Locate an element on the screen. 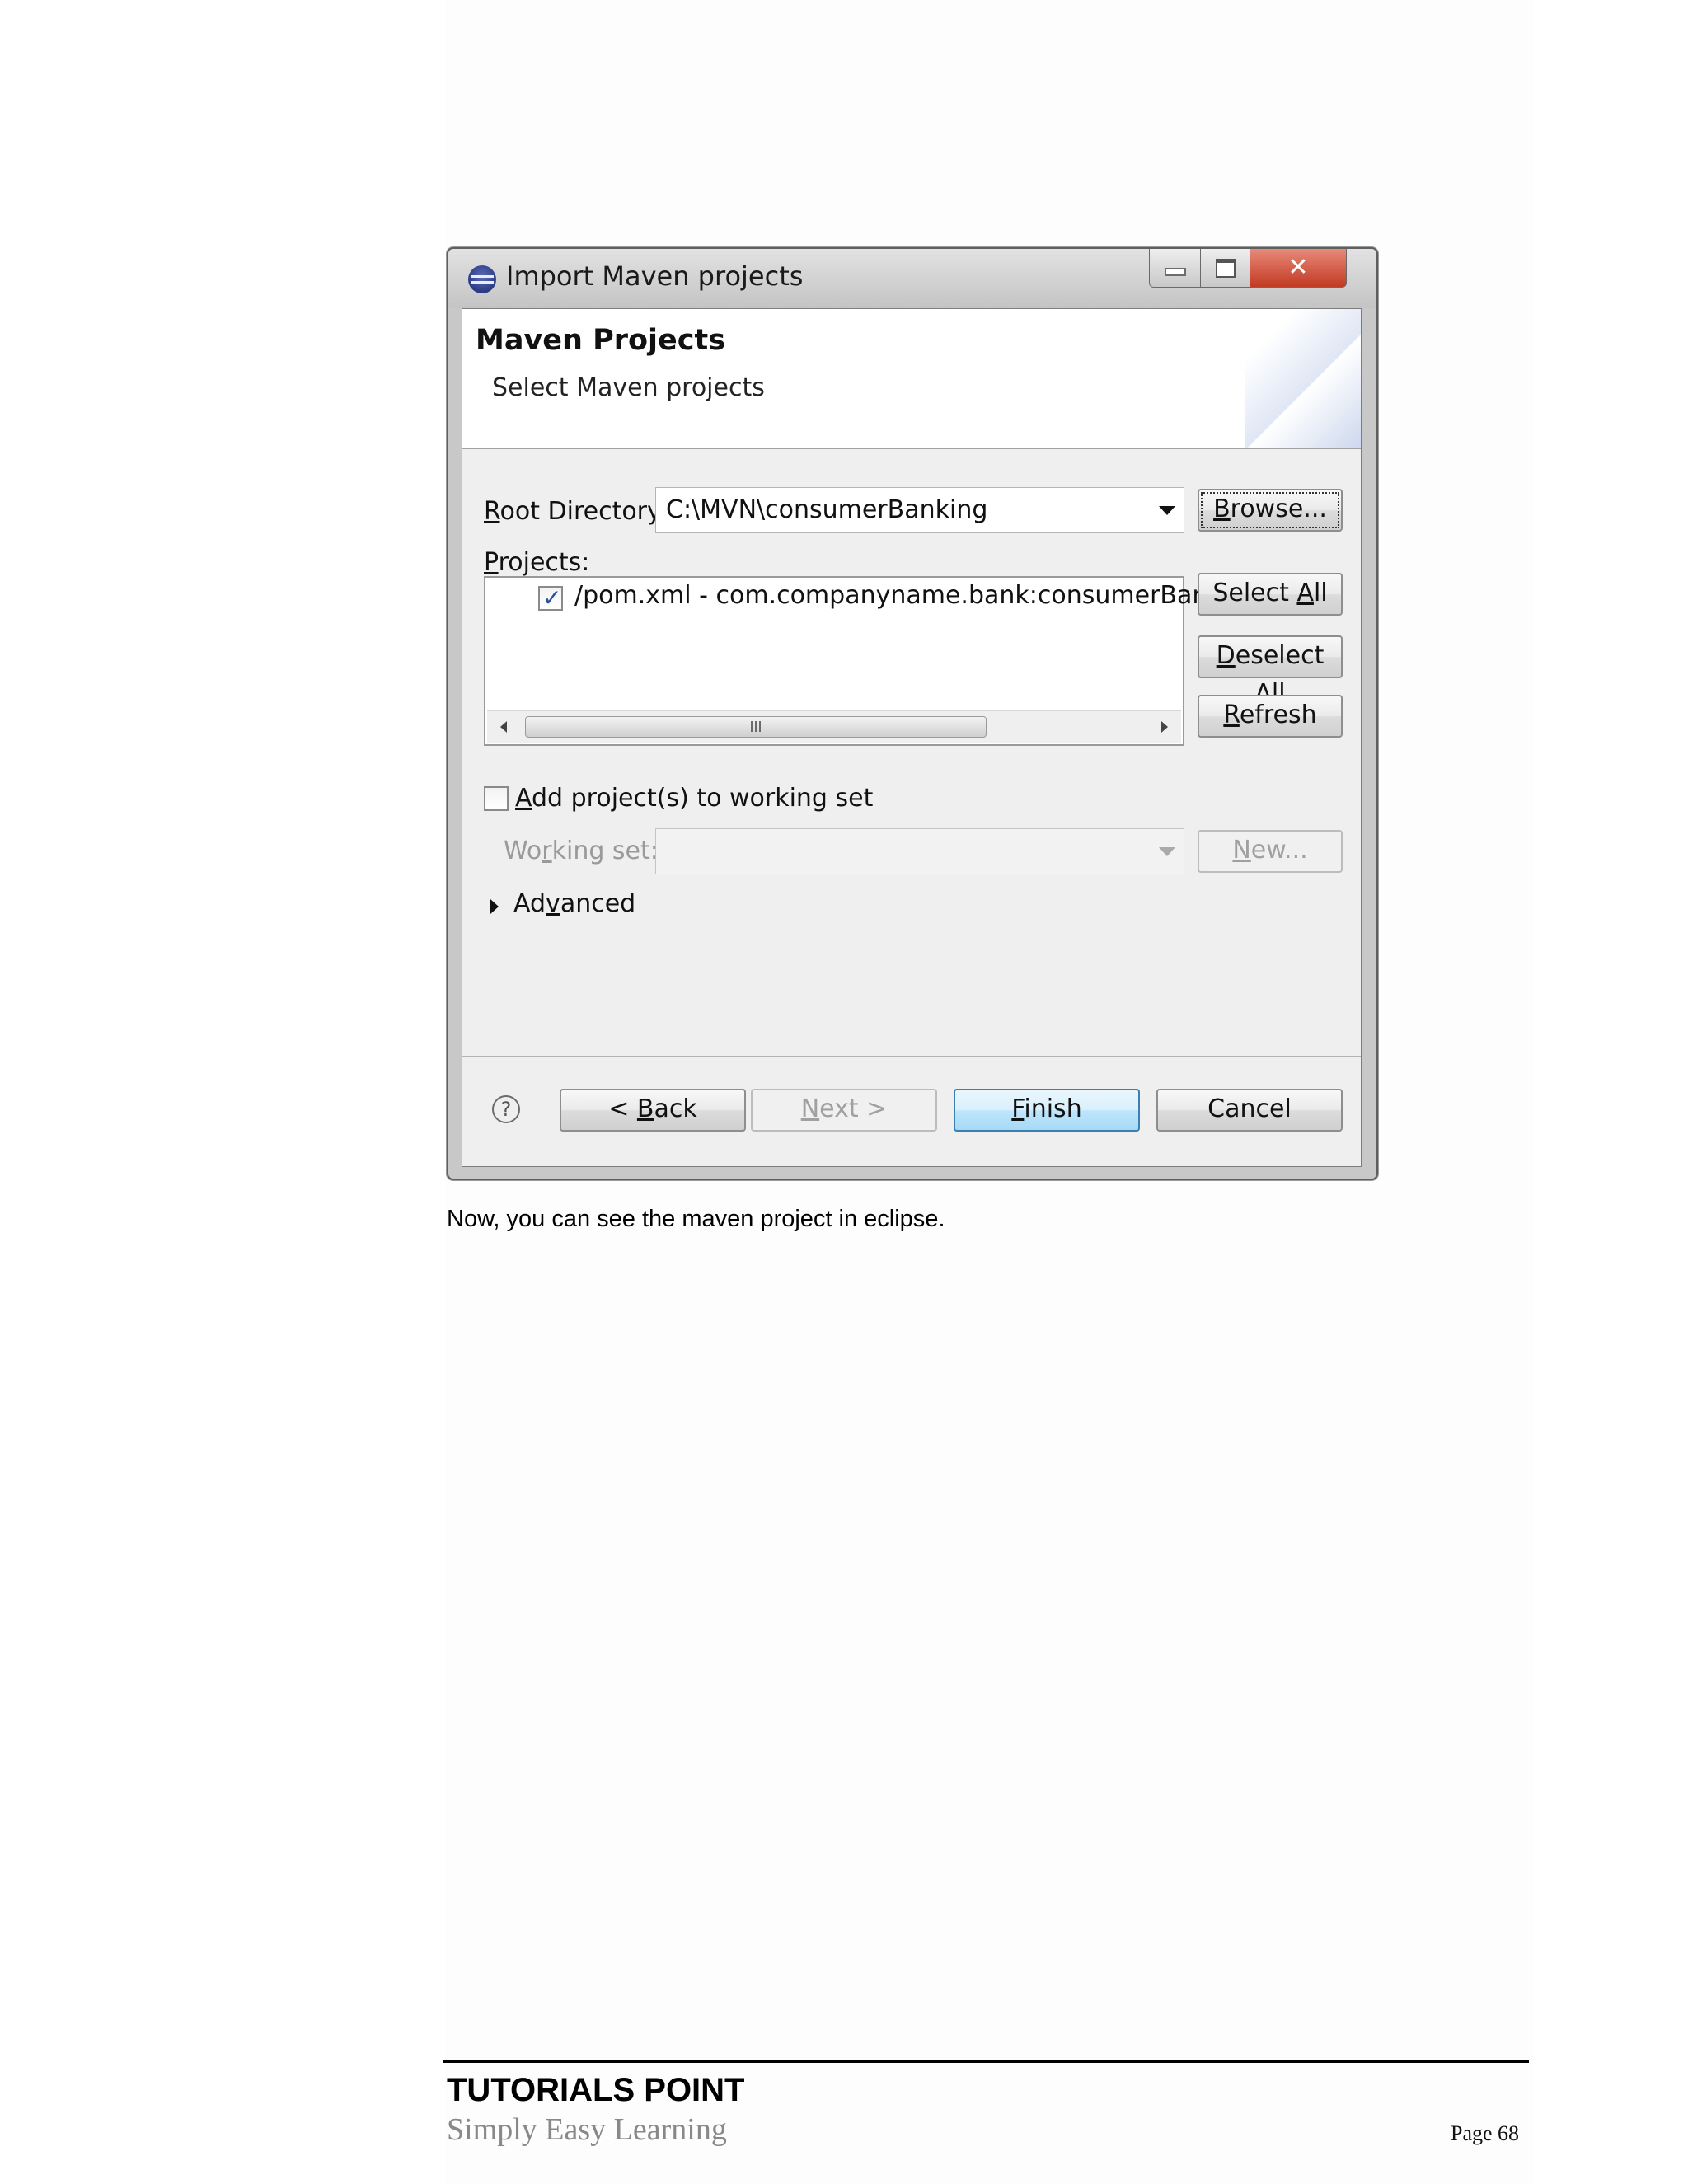 The height and width of the screenshot is (2184, 1688). eclipse-icon is located at coordinates (482, 279).